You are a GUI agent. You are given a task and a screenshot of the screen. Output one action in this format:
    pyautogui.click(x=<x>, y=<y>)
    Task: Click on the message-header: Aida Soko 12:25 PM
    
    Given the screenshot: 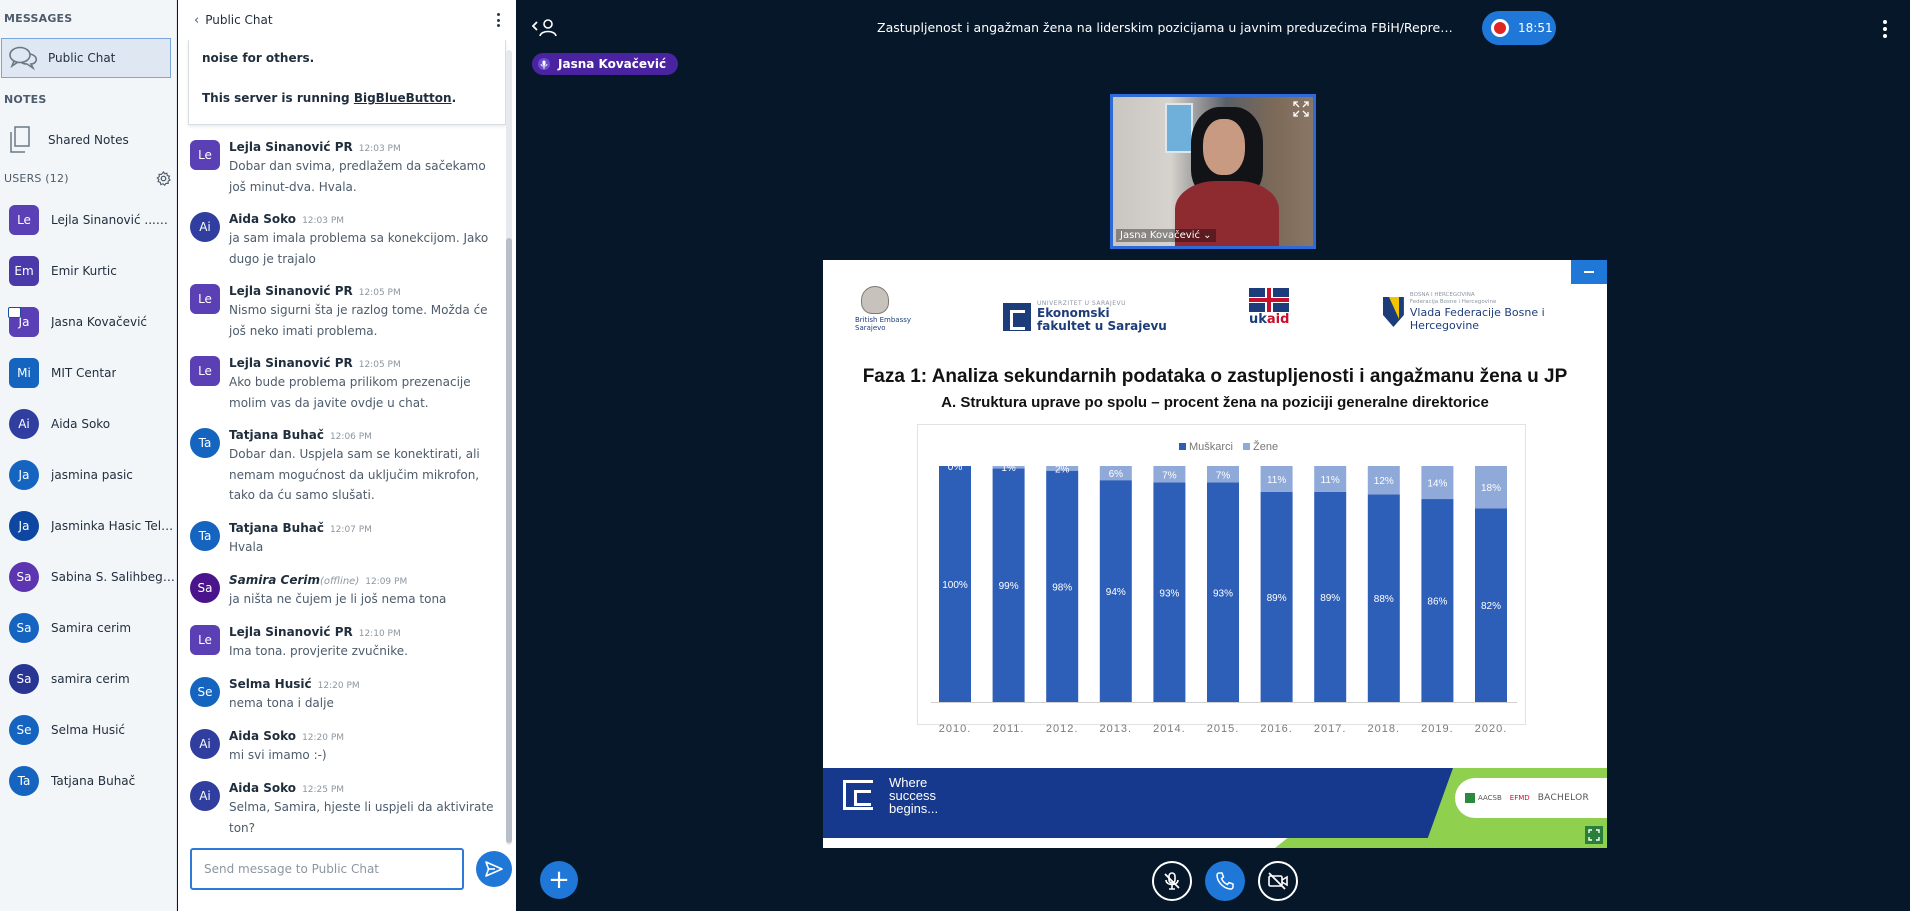 What is the action you would take?
    pyautogui.click(x=286, y=786)
    